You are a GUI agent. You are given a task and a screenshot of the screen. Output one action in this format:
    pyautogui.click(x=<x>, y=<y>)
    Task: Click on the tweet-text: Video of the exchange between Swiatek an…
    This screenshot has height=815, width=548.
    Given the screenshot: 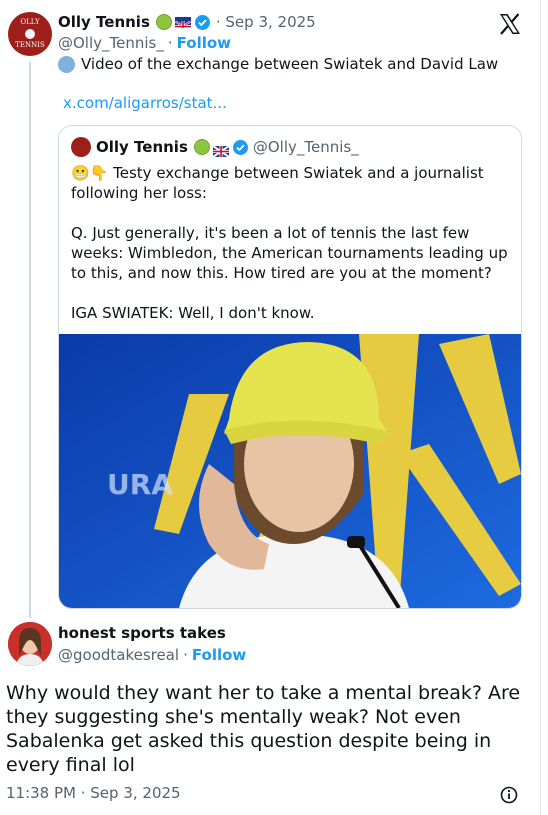 What is the action you would take?
    pyautogui.click(x=290, y=64)
    